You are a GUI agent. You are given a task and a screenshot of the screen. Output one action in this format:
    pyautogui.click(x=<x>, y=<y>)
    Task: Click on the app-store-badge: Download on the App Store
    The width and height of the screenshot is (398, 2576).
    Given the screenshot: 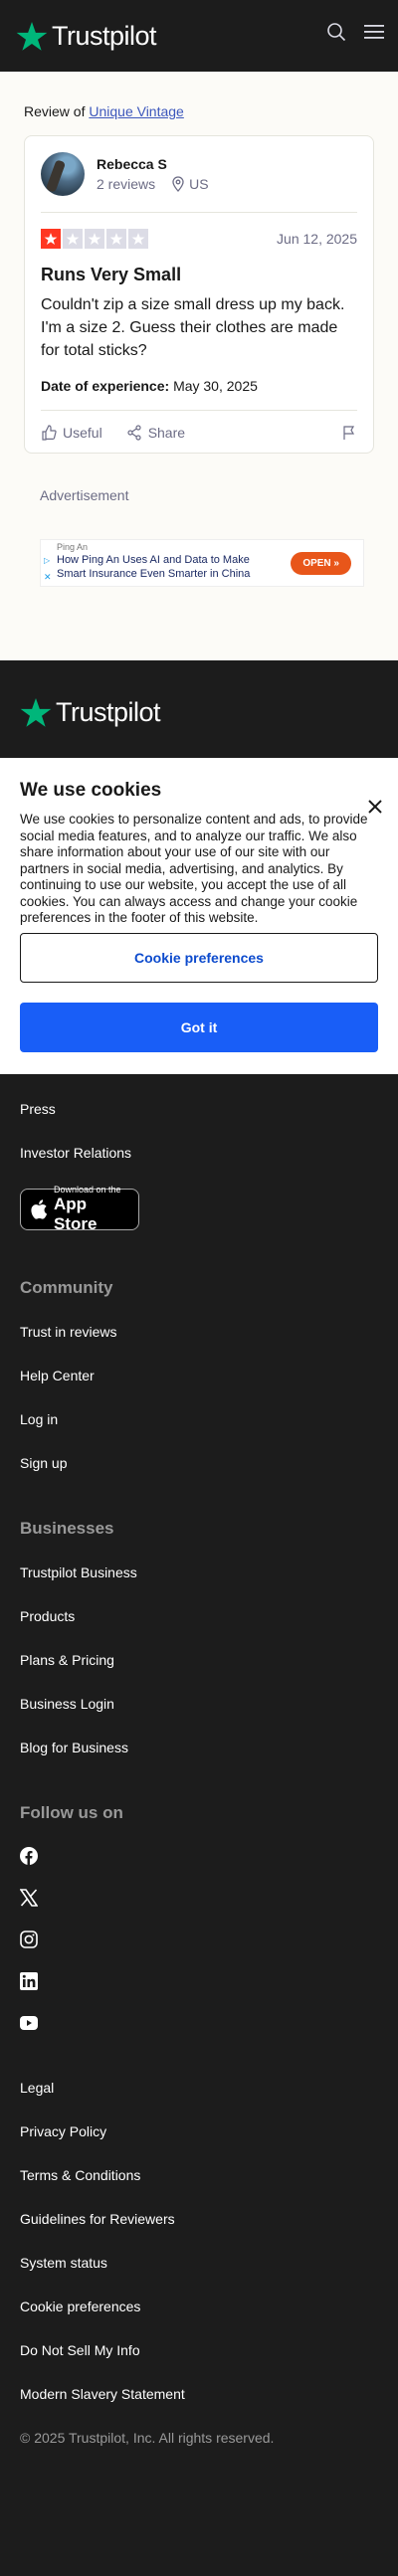 What is the action you would take?
    pyautogui.click(x=79, y=1209)
    